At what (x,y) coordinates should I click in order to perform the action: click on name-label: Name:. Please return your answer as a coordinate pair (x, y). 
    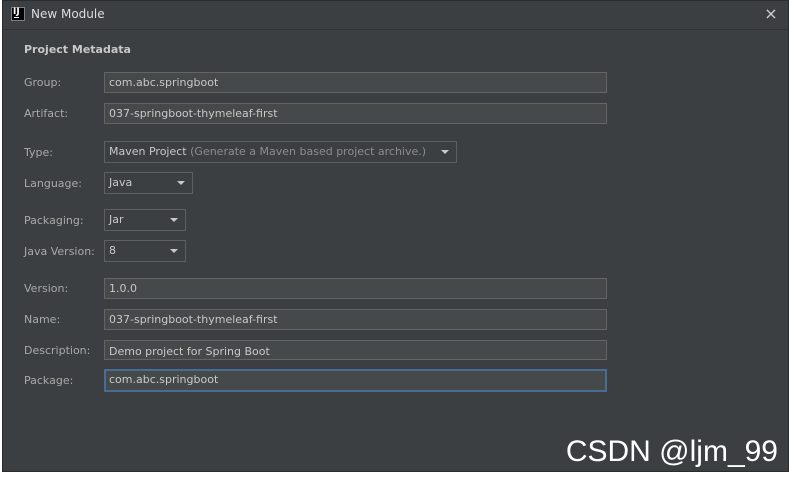
    Looking at the image, I should click on (42, 319).